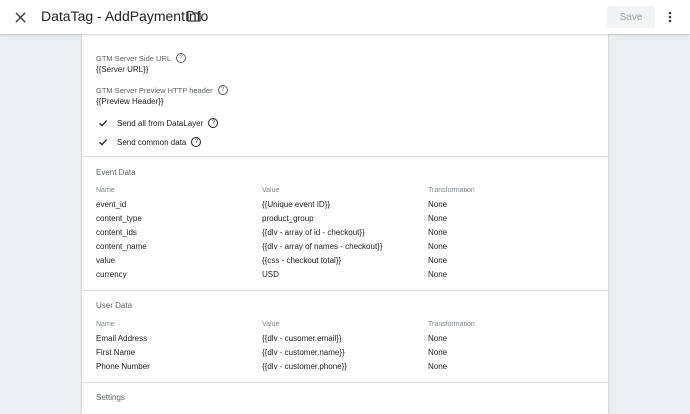 The image size is (690, 414). What do you see at coordinates (116, 232) in the screenshot?
I see `row-name: content_ids` at bounding box center [116, 232].